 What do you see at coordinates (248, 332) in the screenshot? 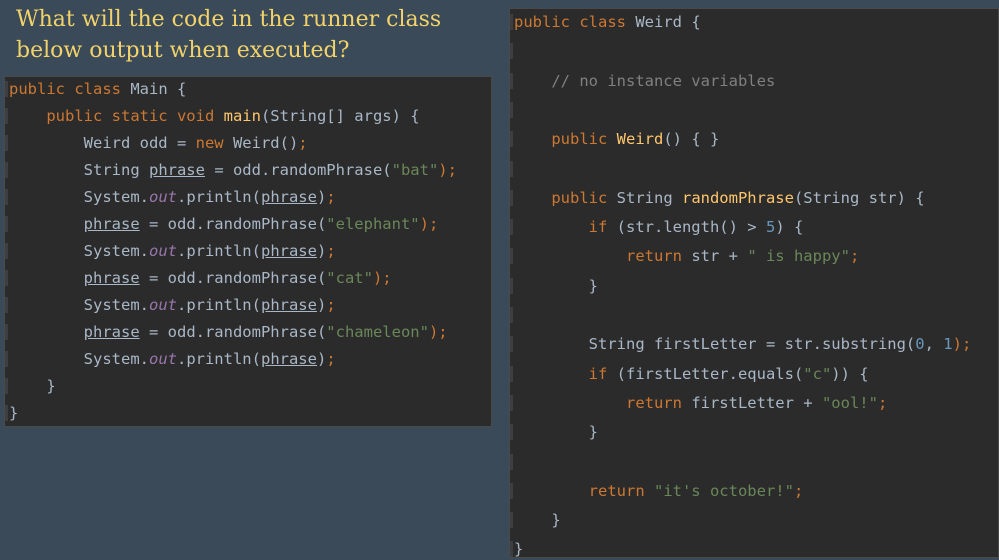
I see `code-line: phrase = odd.randomPhrase("chameleon");` at bounding box center [248, 332].